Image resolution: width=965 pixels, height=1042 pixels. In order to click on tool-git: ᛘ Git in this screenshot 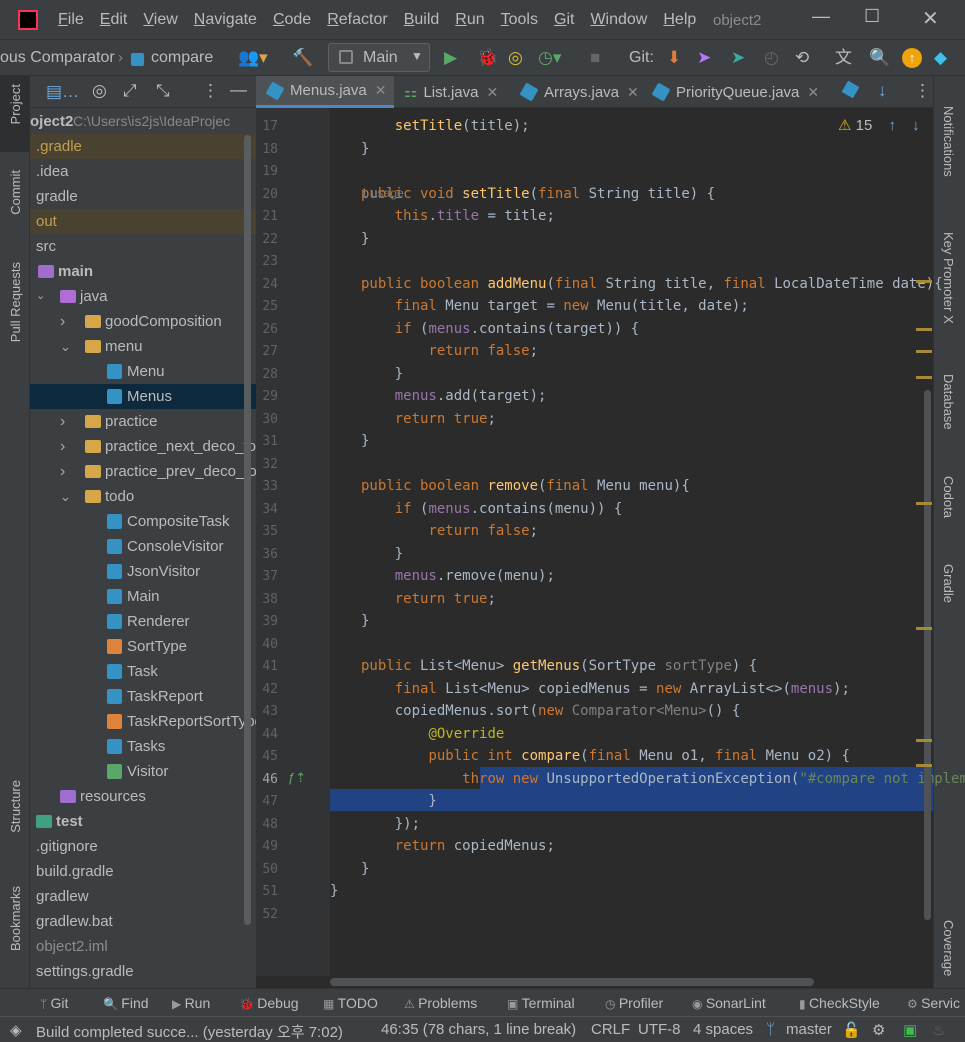, I will do `click(54, 1003)`.